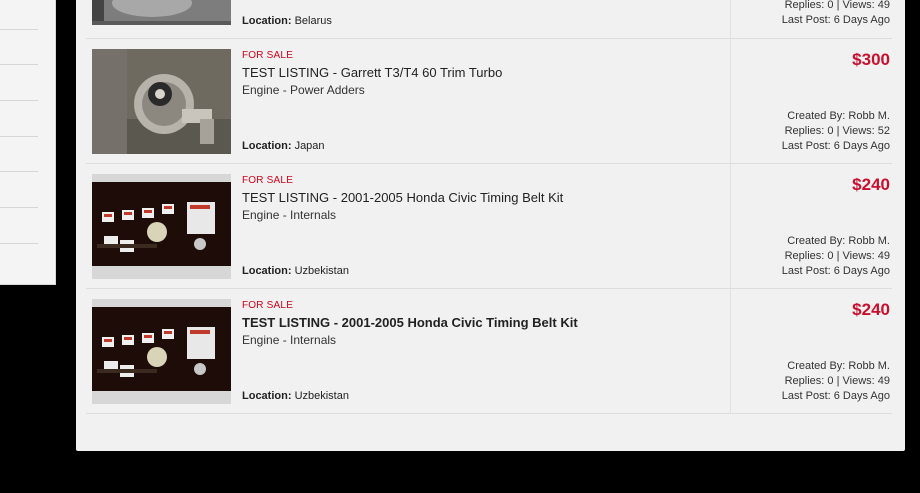 This screenshot has width=920, height=493. I want to click on listing-price: $300, so click(871, 59).